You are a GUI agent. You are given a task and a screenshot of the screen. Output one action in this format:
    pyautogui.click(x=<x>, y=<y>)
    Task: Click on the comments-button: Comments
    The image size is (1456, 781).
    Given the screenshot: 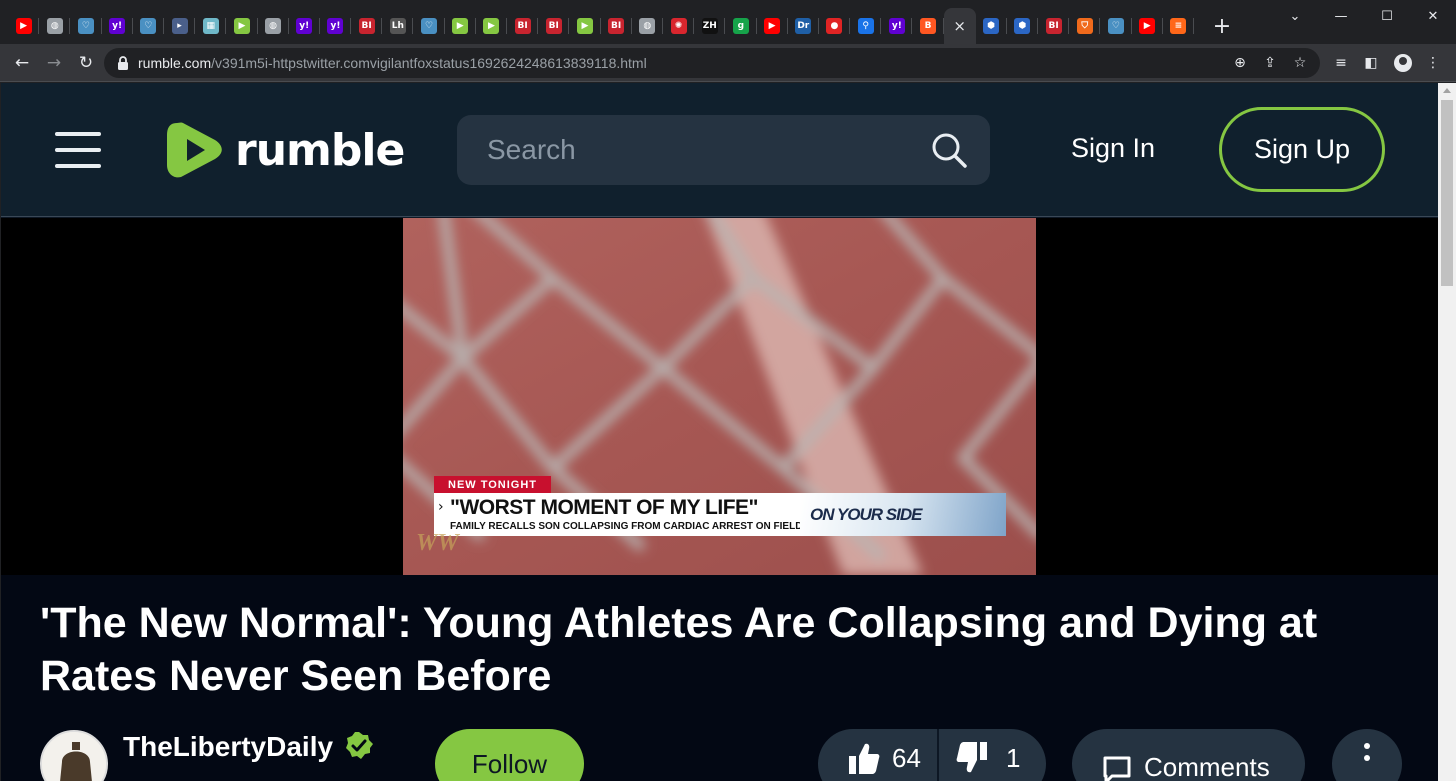 What is the action you would take?
    pyautogui.click(x=1188, y=755)
    